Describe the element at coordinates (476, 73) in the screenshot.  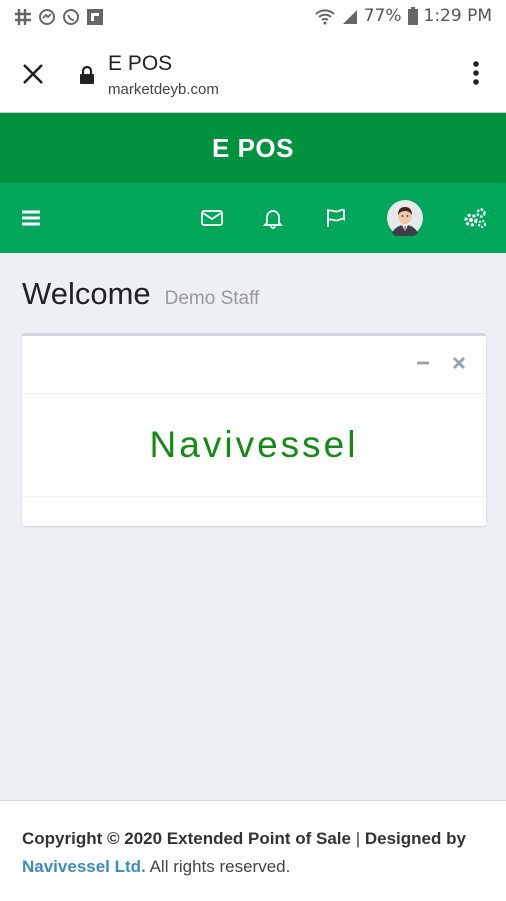
I see `more-vert-icon` at that location.